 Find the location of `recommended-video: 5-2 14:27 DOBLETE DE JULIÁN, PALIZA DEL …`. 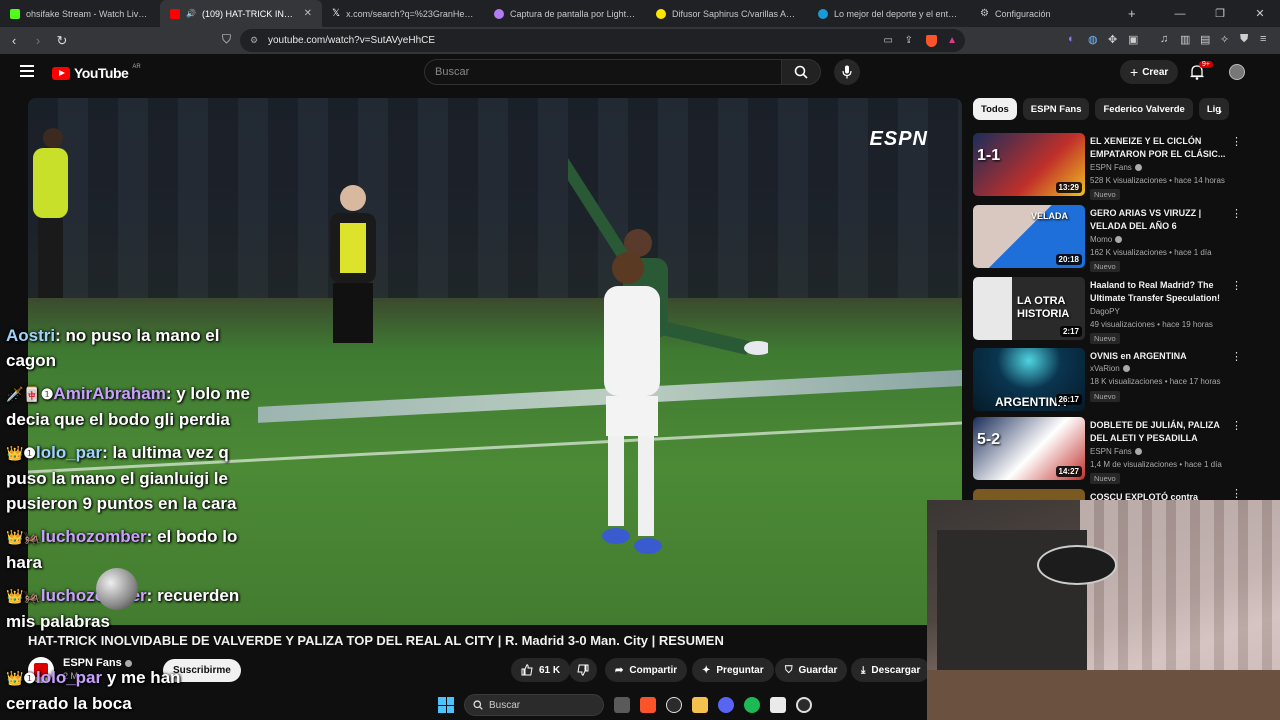

recommended-video: 5-2 14:27 DOBLETE DE JULIÁN, PALIZA DEL … is located at coordinates (1113, 450).